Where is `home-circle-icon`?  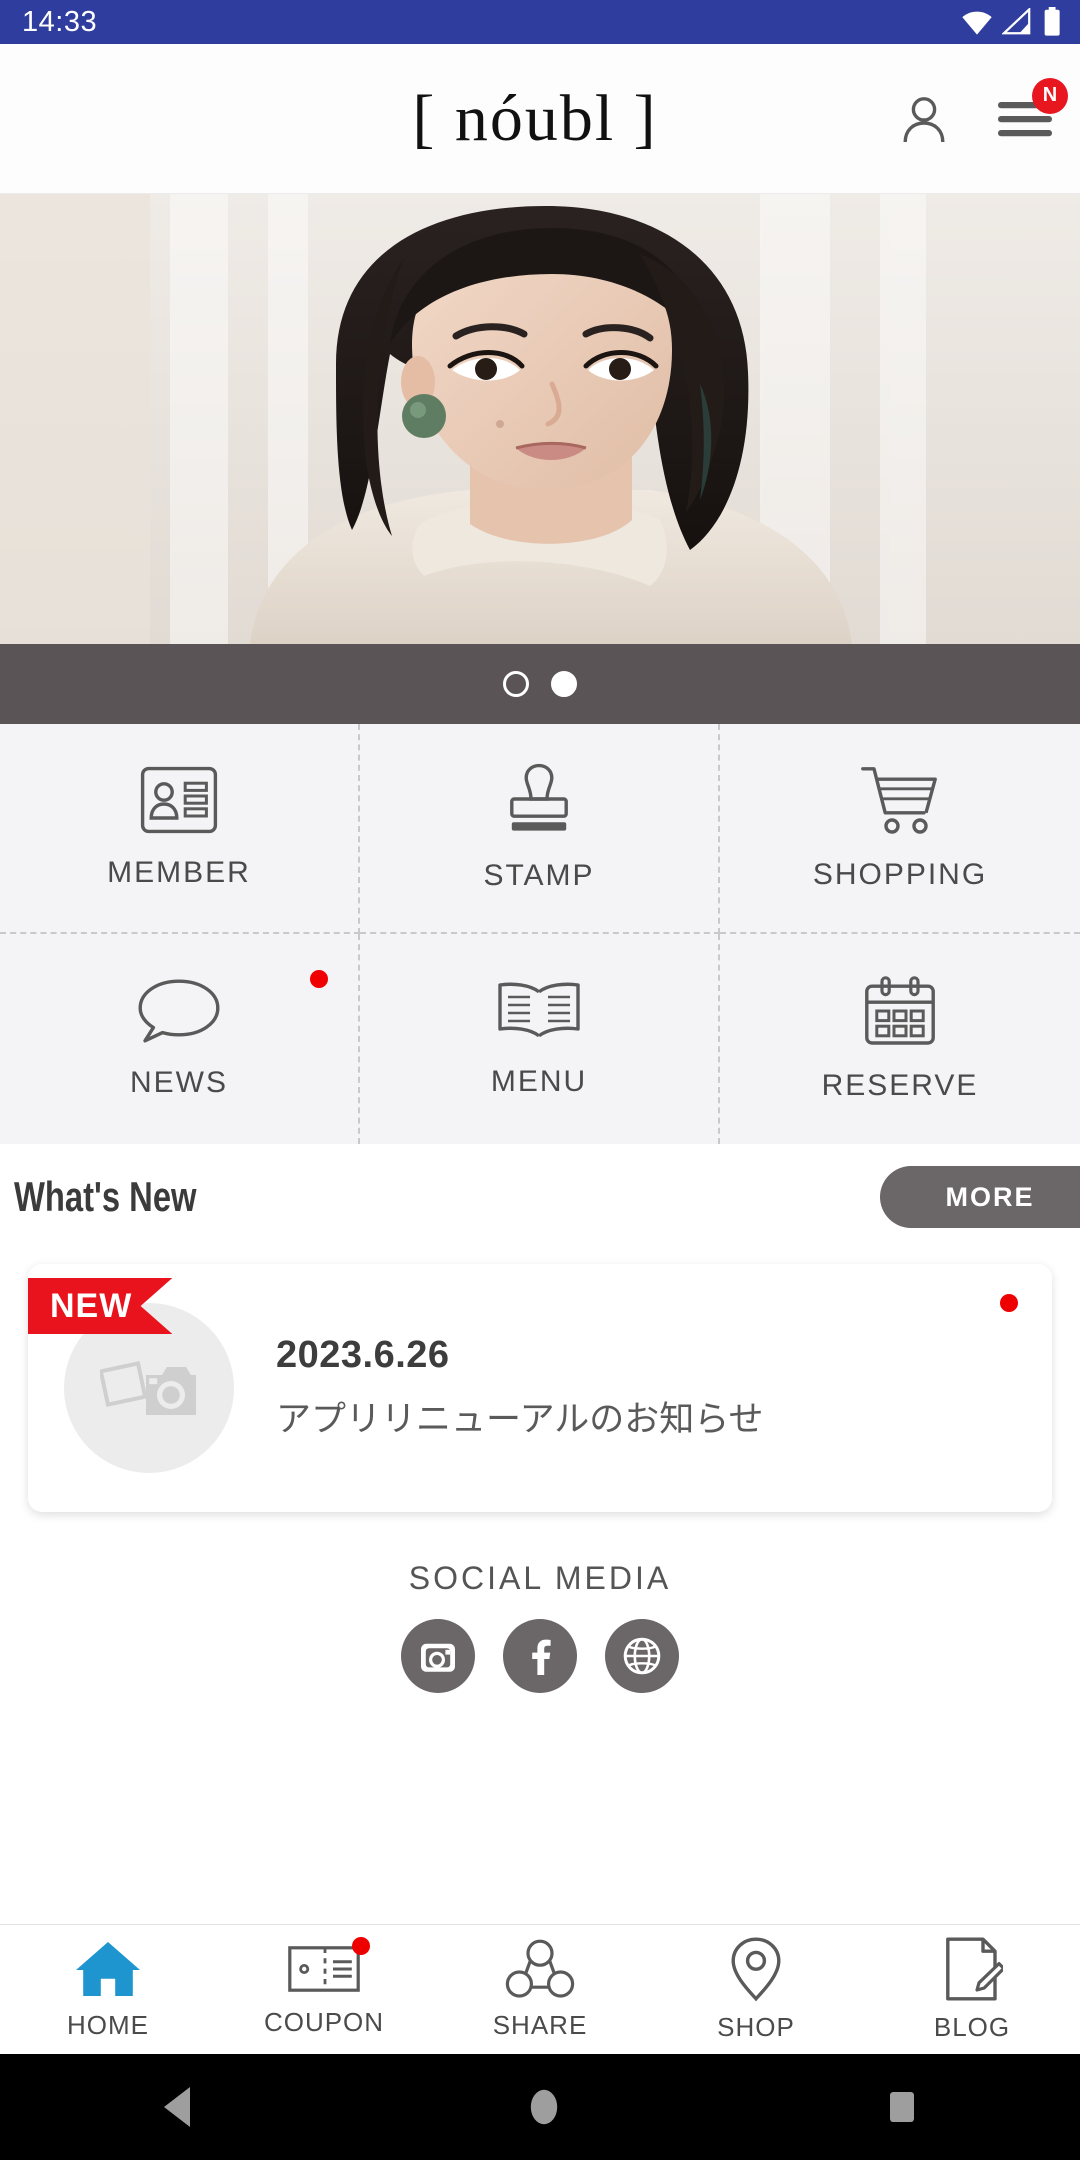 home-circle-icon is located at coordinates (544, 2107).